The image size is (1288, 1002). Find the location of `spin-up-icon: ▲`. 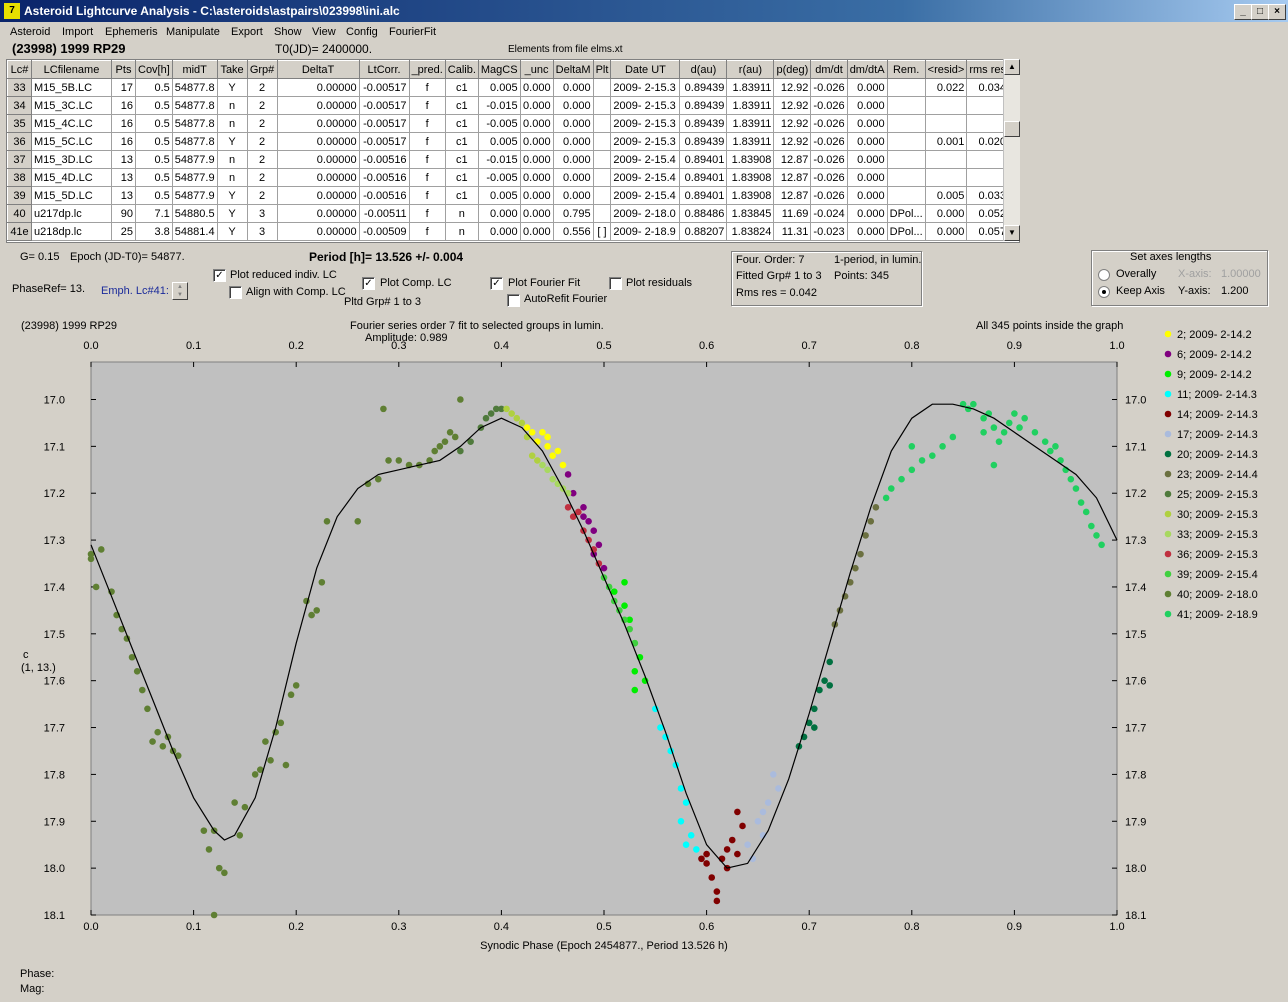

spin-up-icon: ▲ is located at coordinates (180, 287).